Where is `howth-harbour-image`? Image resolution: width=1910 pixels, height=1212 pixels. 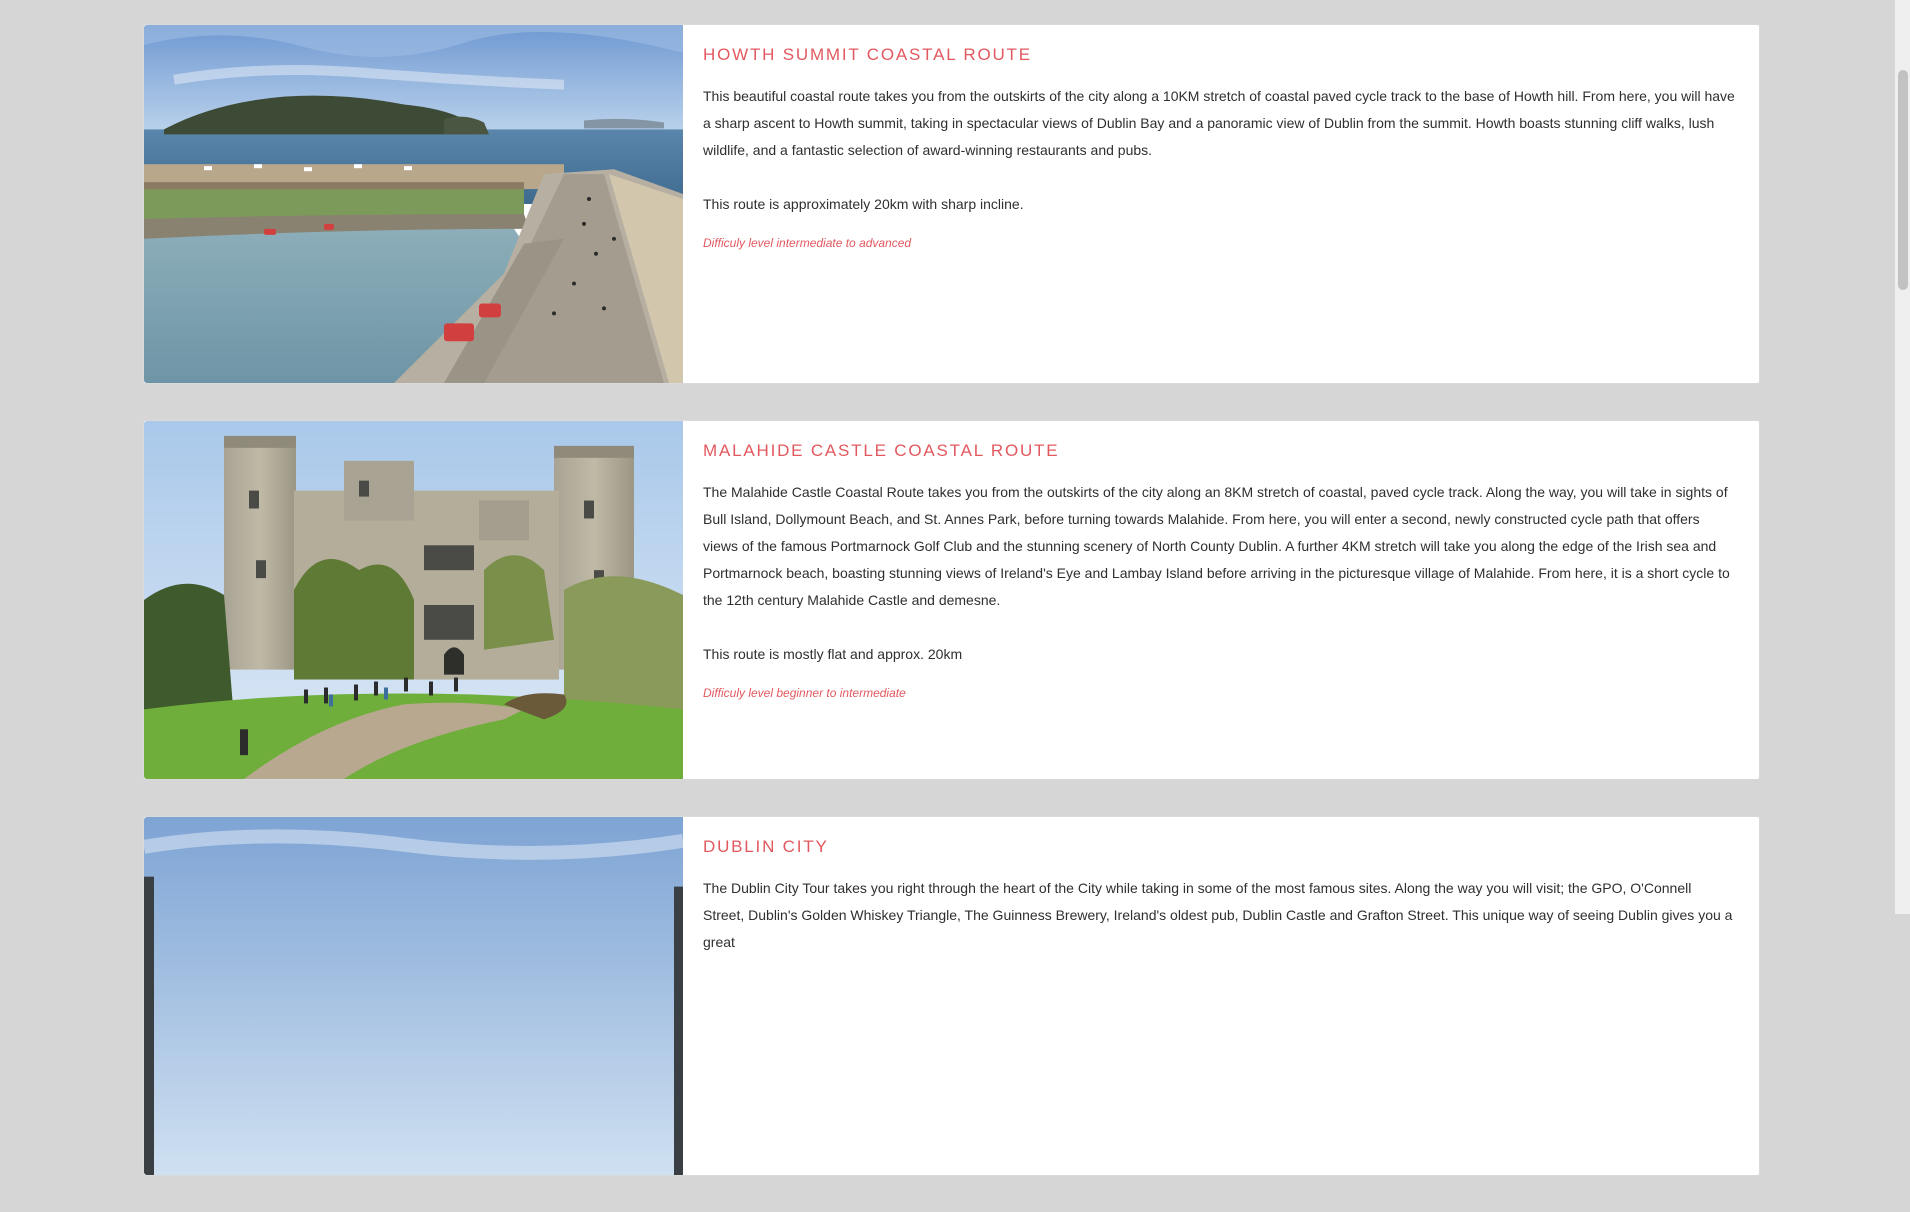 howth-harbour-image is located at coordinates (413, 204).